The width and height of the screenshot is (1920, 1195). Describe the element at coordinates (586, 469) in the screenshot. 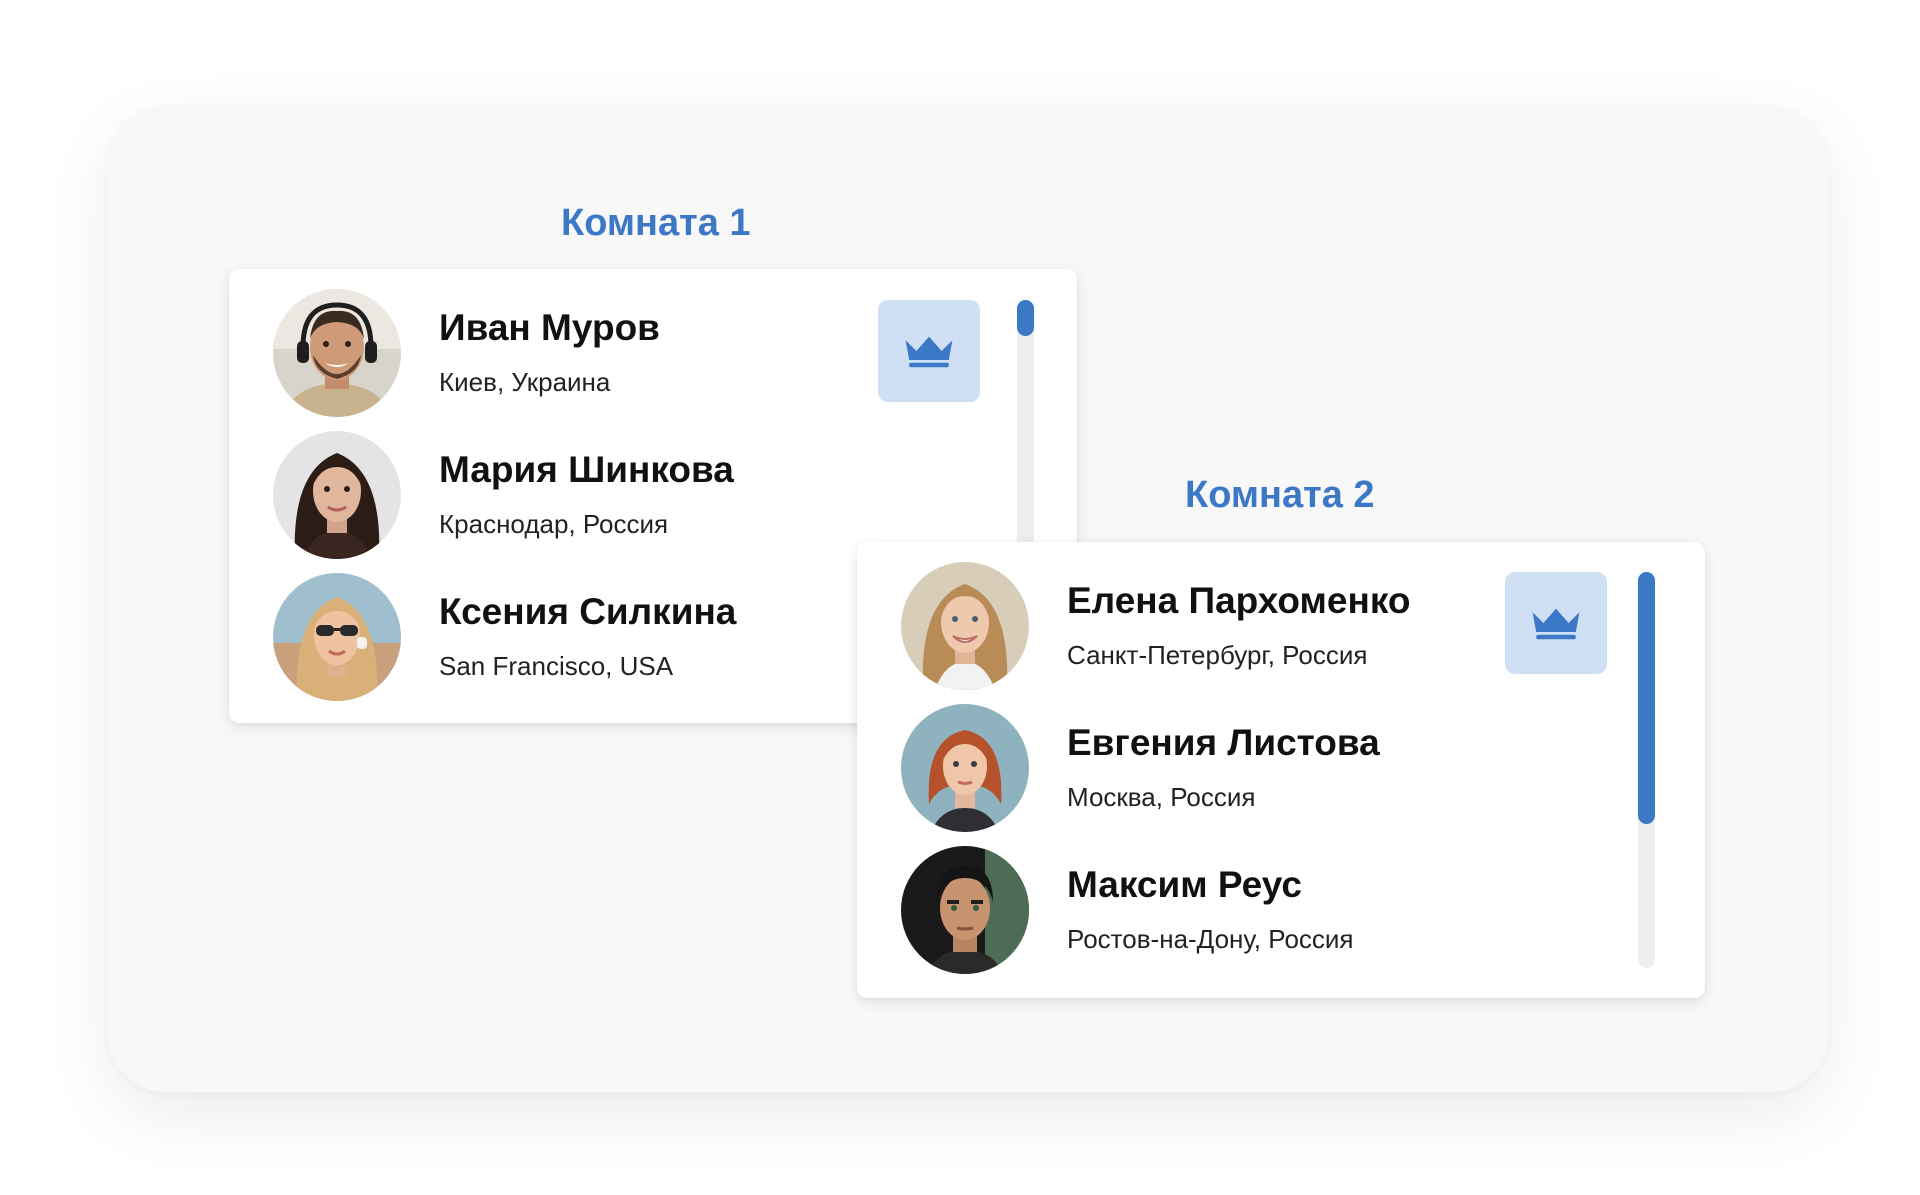

I see `member-name: Мария Шинкова` at that location.